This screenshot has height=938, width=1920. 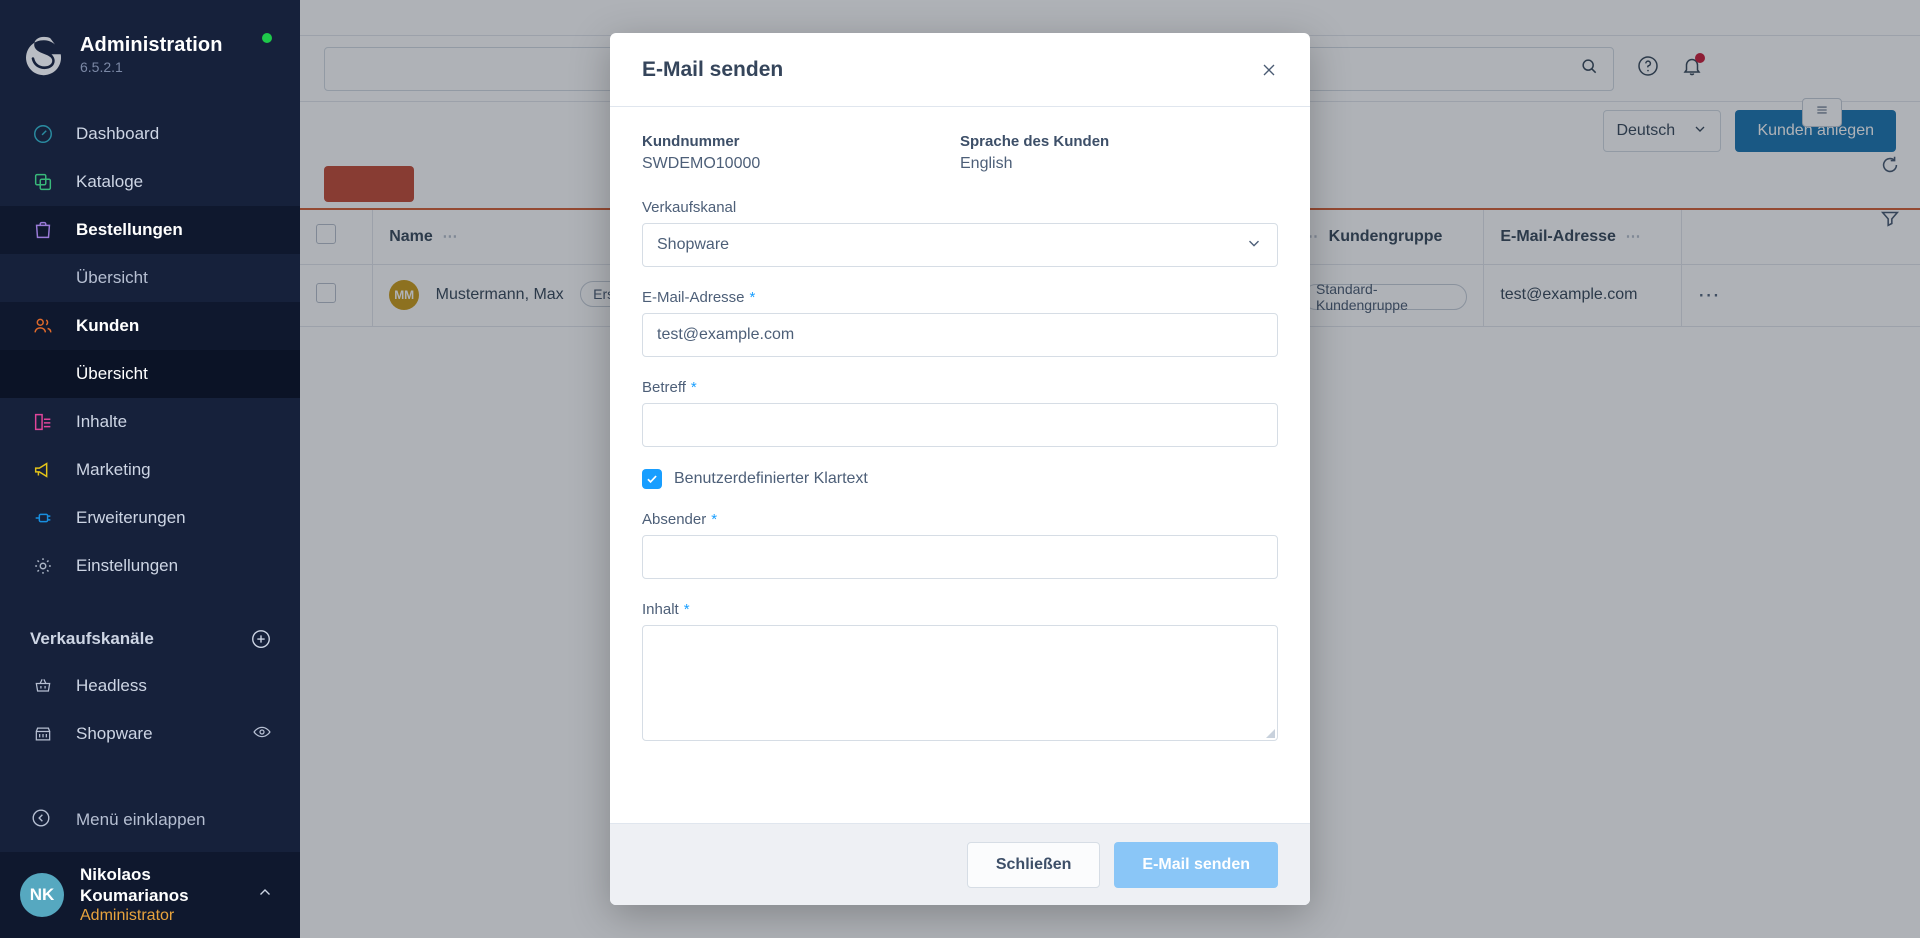 What do you see at coordinates (262, 734) in the screenshot?
I see `eye-icon` at bounding box center [262, 734].